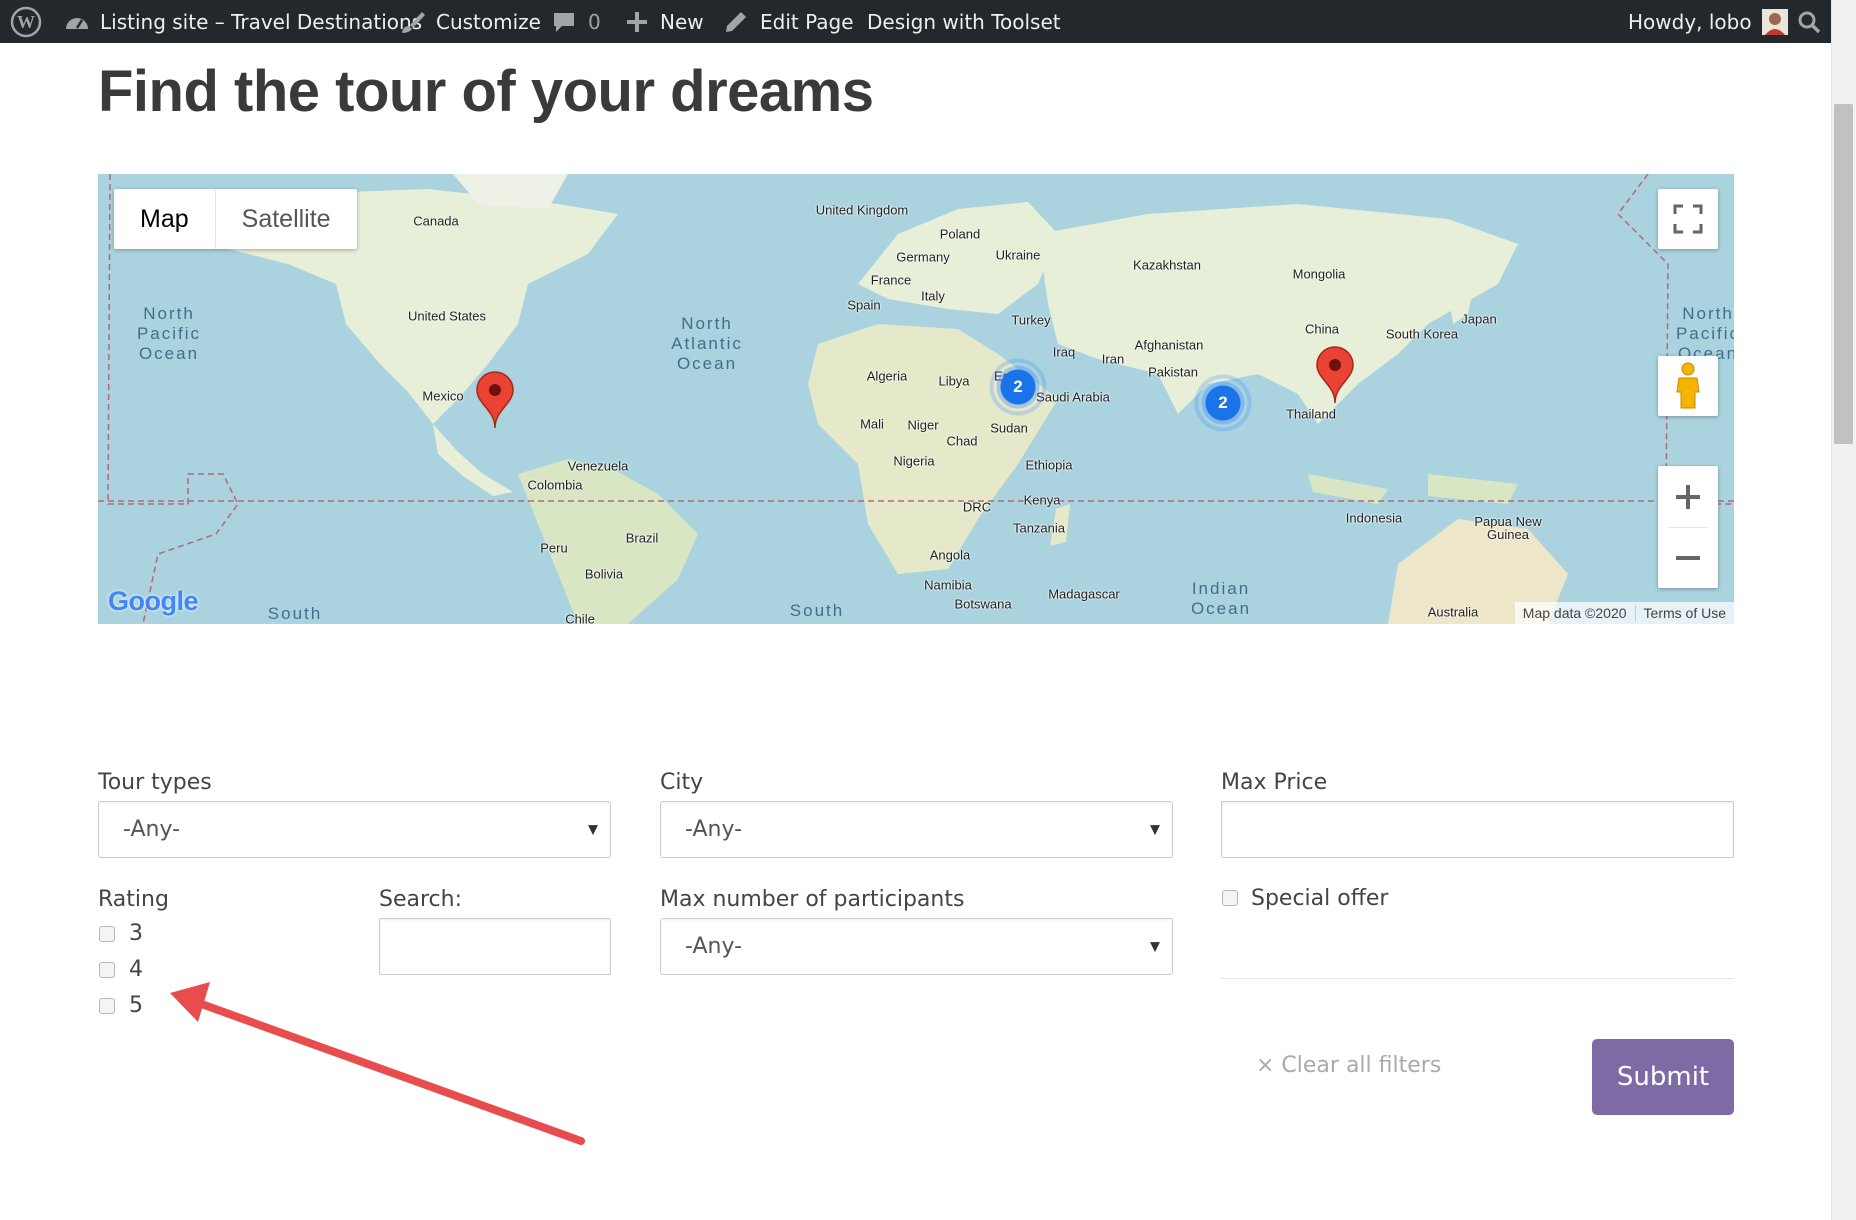 Image resolution: width=1856 pixels, height=1220 pixels. Describe the element at coordinates (1084, 594) in the screenshot. I see `country-label: Madagascar` at that location.